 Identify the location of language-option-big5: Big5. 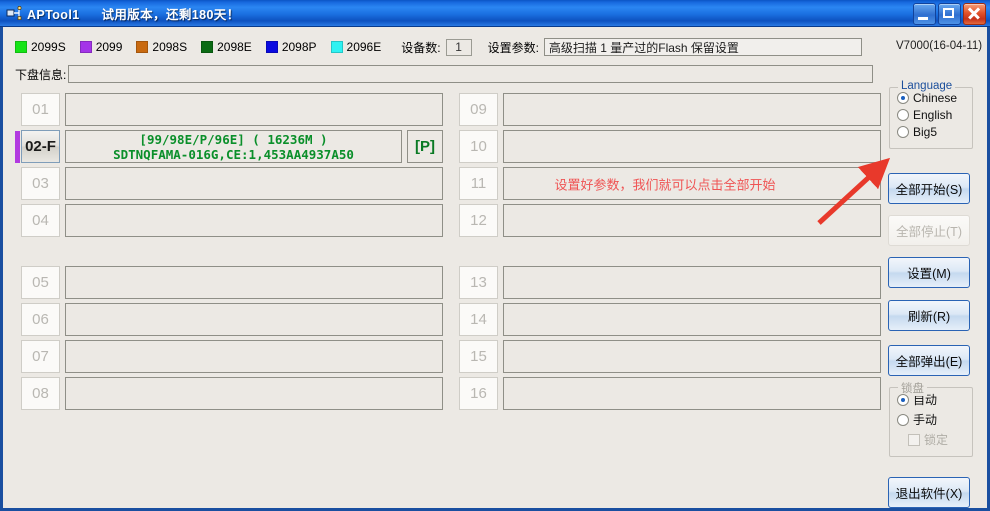
(934, 132).